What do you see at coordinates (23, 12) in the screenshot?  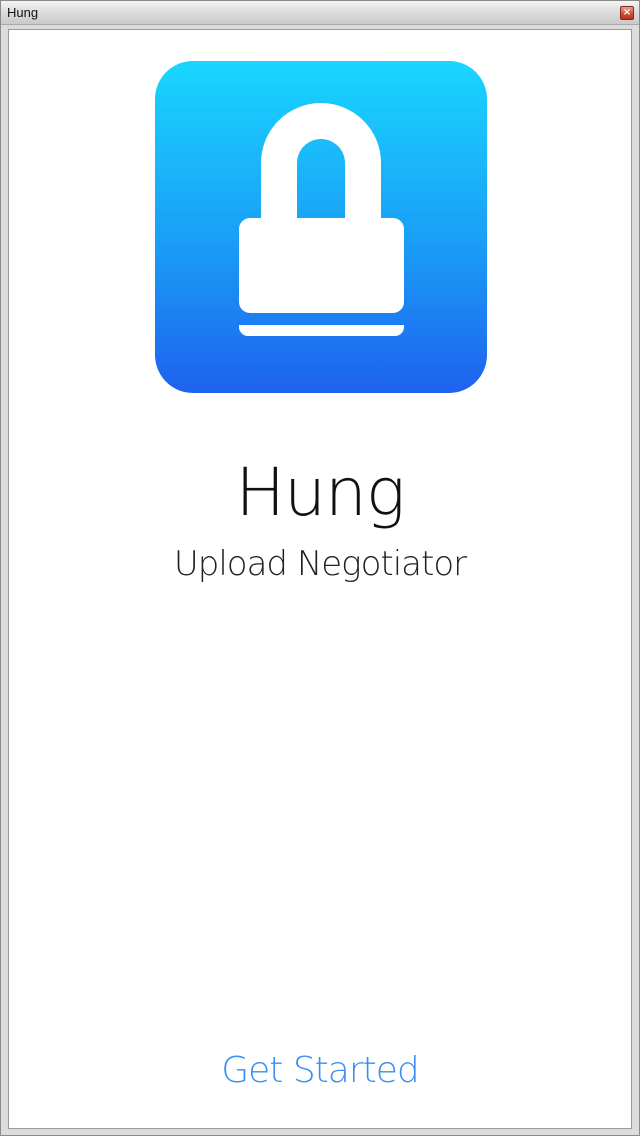 I see `window-title: Hung` at bounding box center [23, 12].